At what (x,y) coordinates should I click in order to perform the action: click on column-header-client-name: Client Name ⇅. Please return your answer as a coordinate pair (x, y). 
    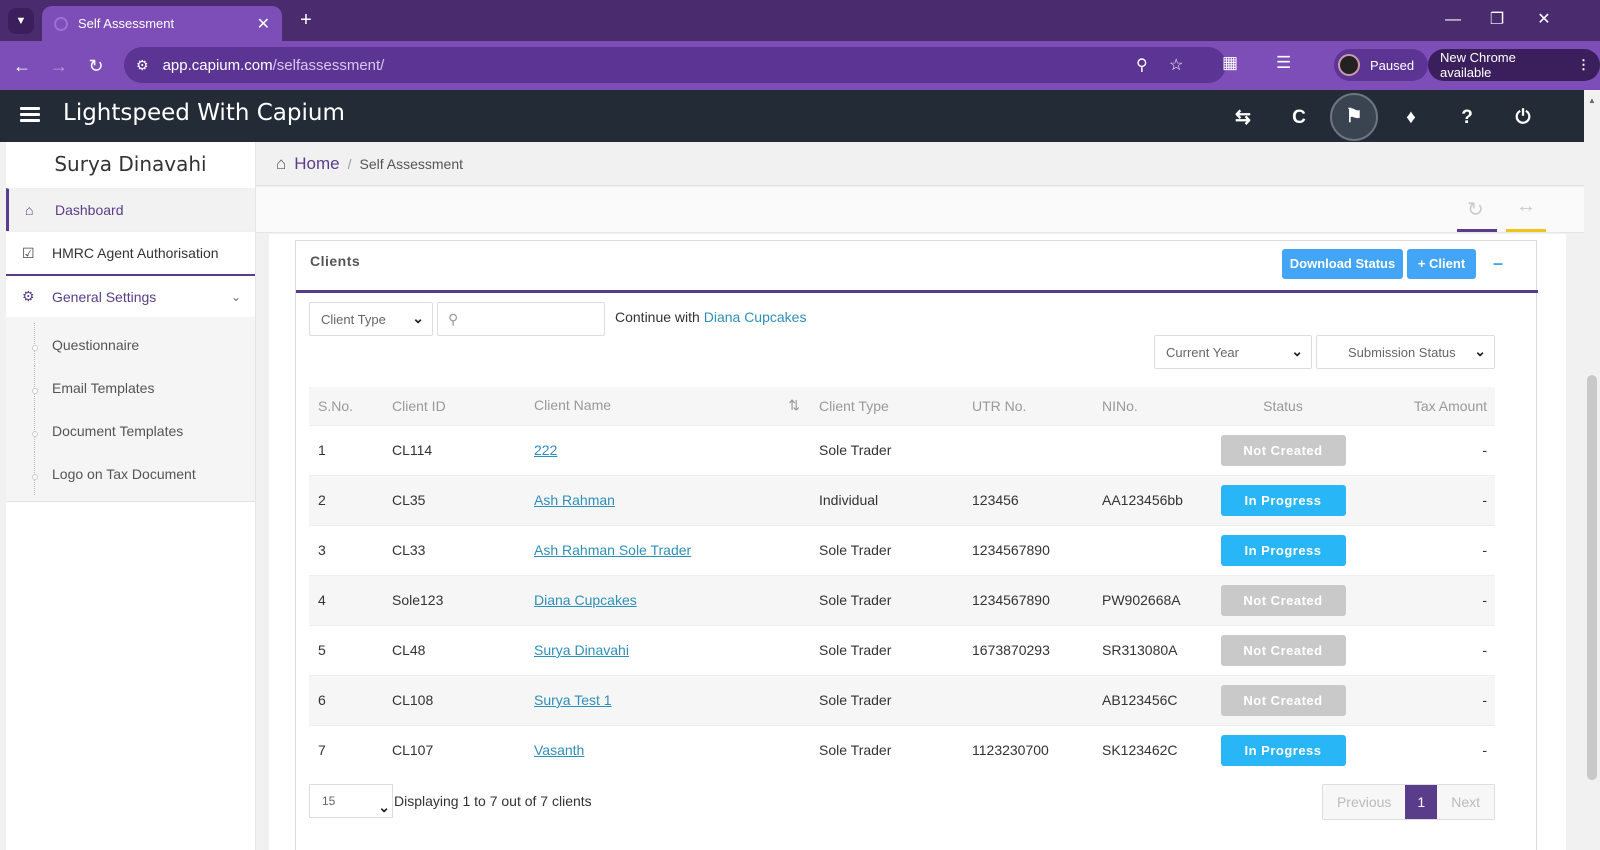
    Looking at the image, I should click on (667, 406).